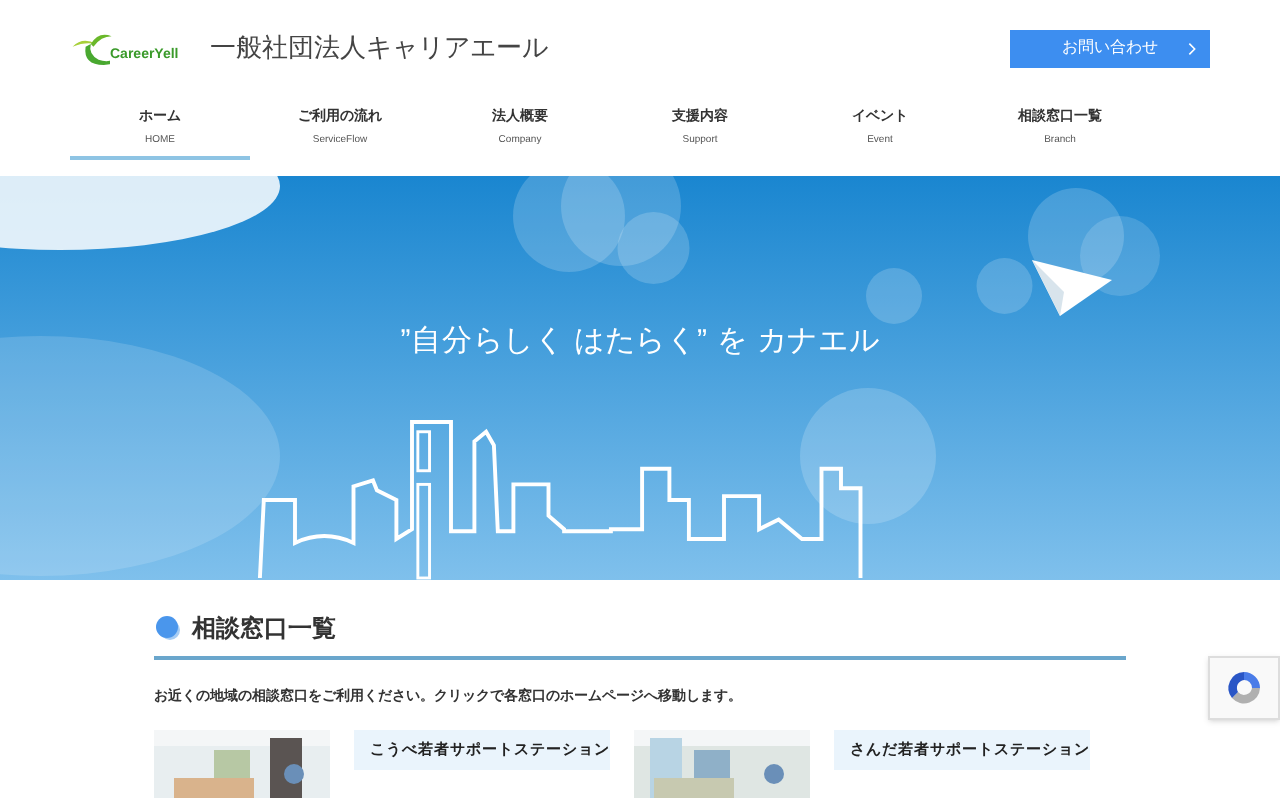  What do you see at coordinates (264, 629) in the screenshot?
I see `section-title: 相談窓口一覧` at bounding box center [264, 629].